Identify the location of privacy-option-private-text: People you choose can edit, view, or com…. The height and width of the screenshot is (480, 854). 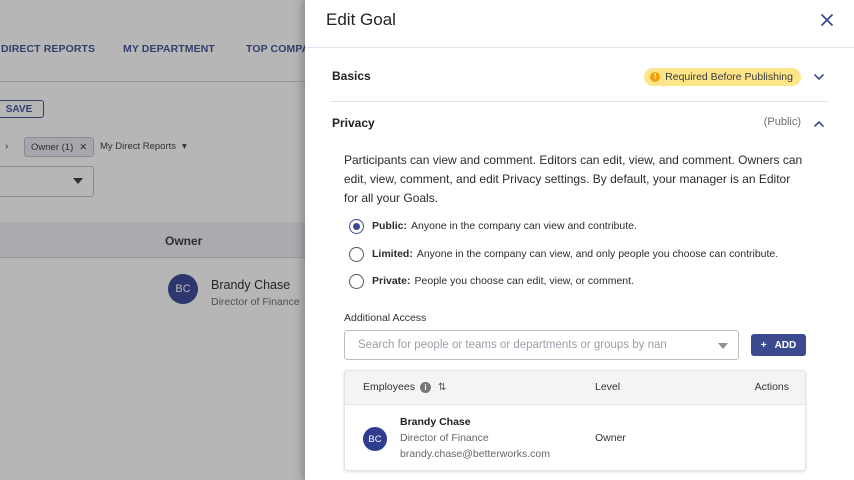
(524, 281).